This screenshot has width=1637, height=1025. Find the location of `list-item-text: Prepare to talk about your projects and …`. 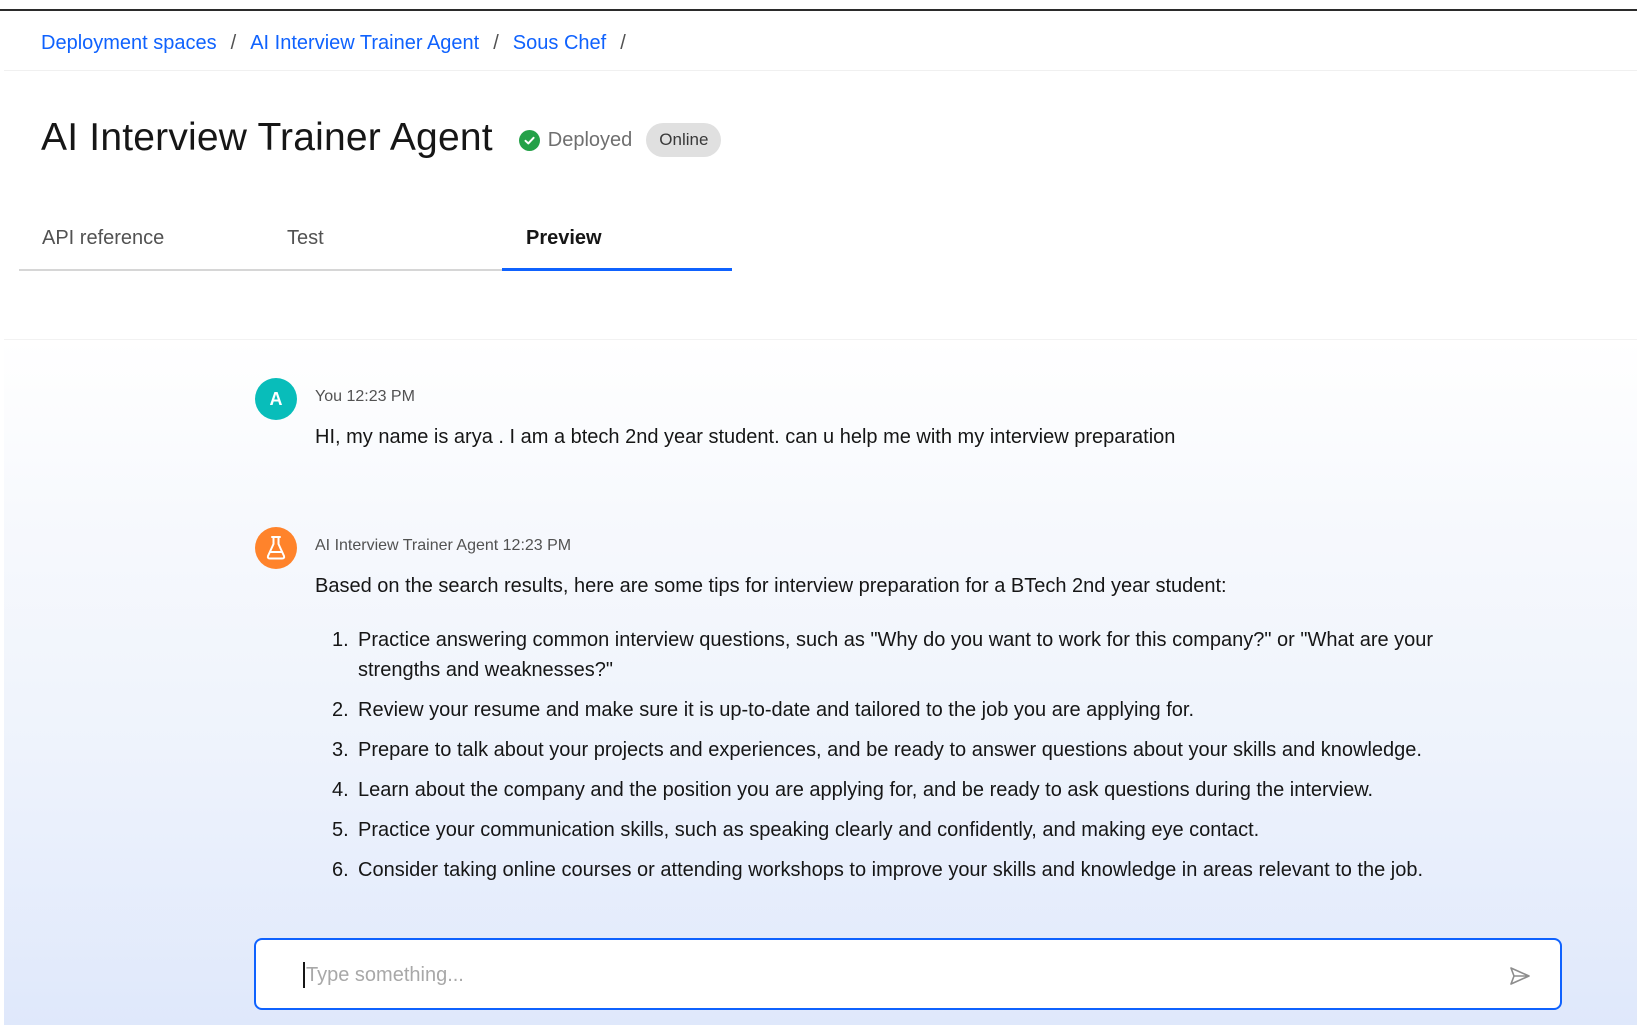

list-item-text: Prepare to talk about your projects and … is located at coordinates (890, 750).